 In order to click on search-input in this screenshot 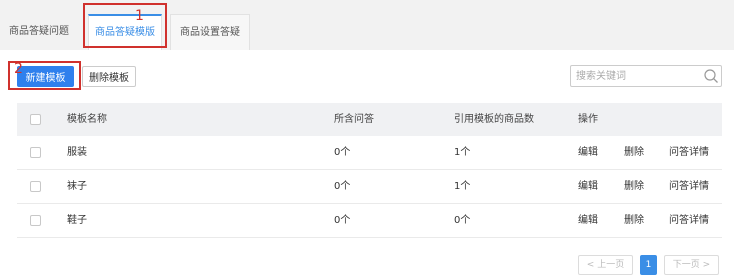, I will do `click(636, 76)`.